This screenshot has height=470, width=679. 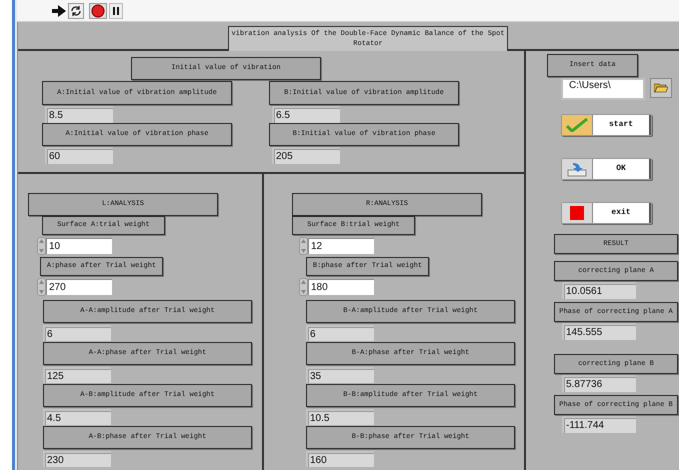 I want to click on value-display: 125, so click(x=77, y=375).